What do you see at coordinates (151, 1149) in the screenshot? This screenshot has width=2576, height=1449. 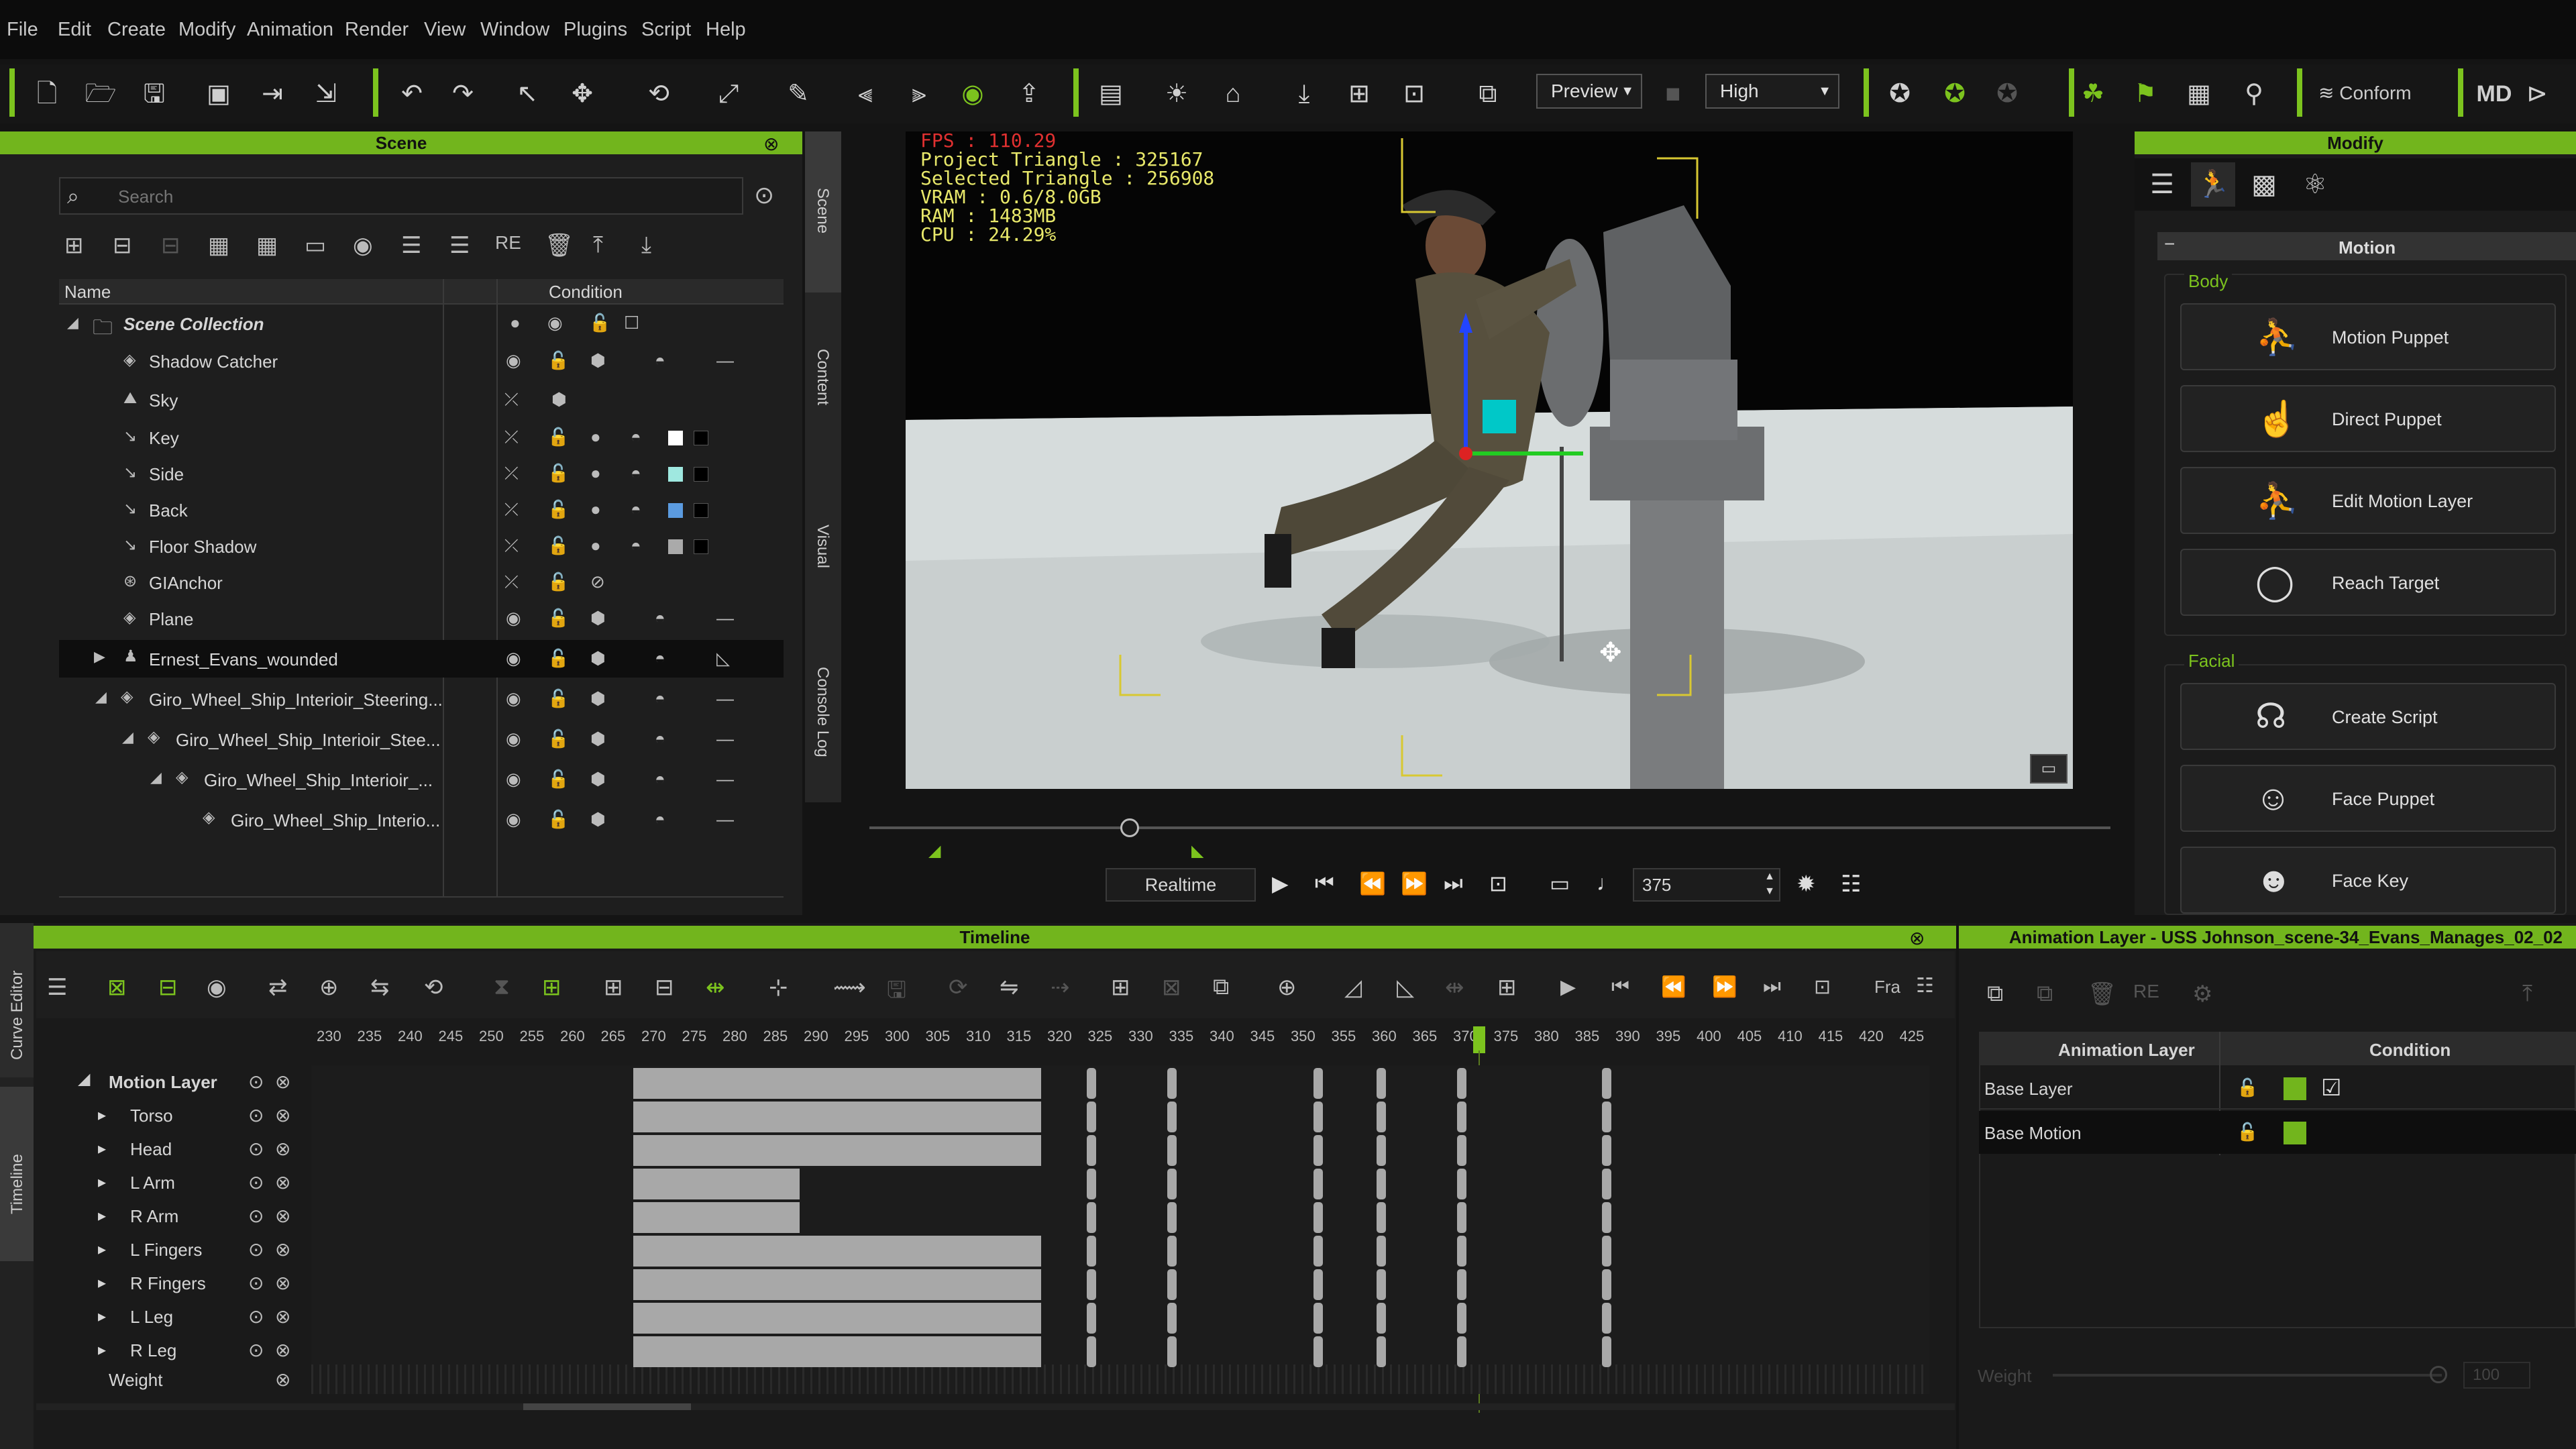 I see `track-head: Head` at bounding box center [151, 1149].